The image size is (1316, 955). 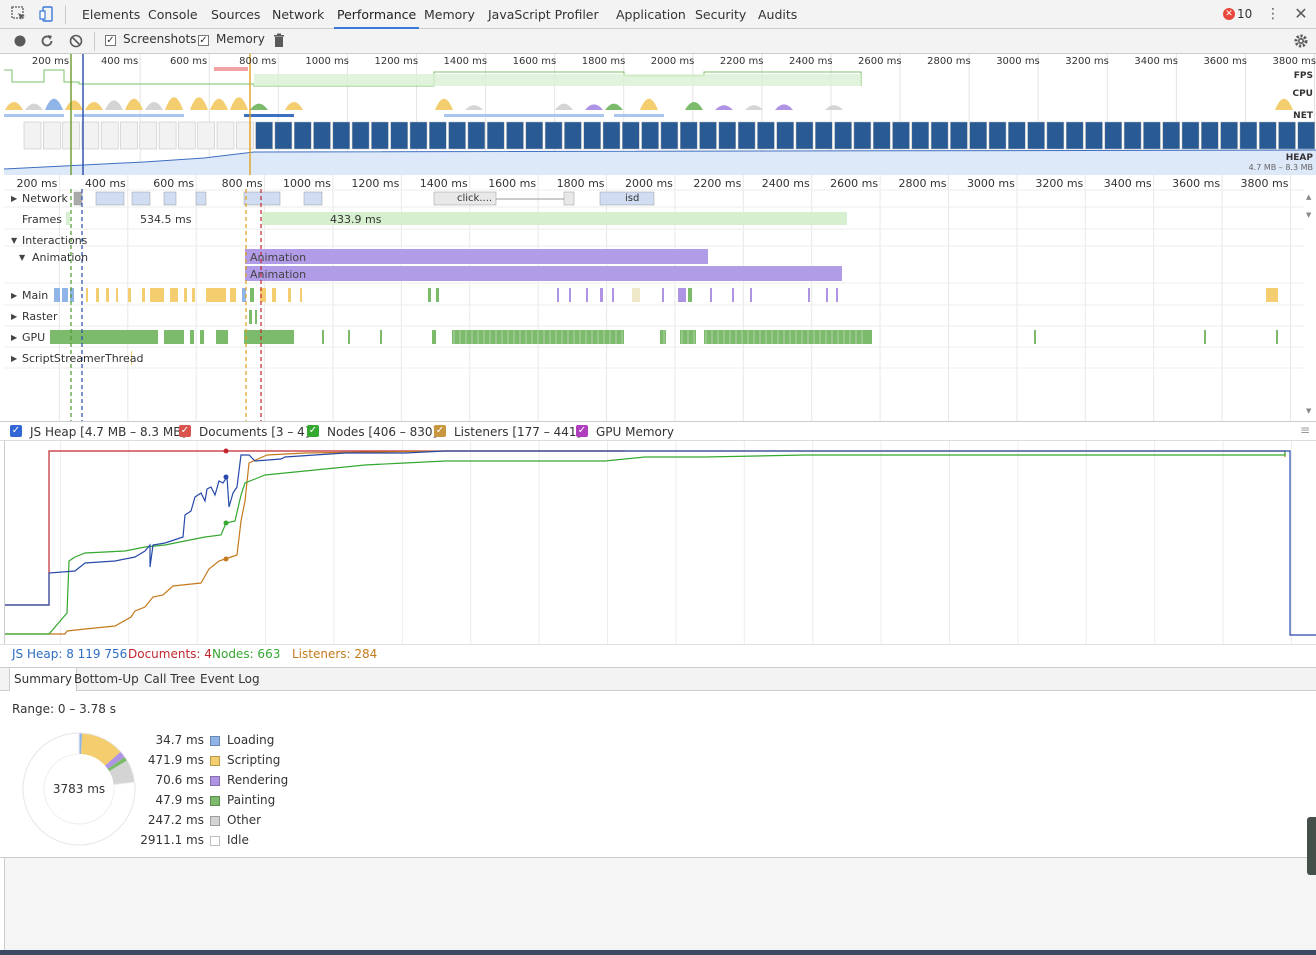 I want to click on tab-summary: Summary, so click(x=43, y=679).